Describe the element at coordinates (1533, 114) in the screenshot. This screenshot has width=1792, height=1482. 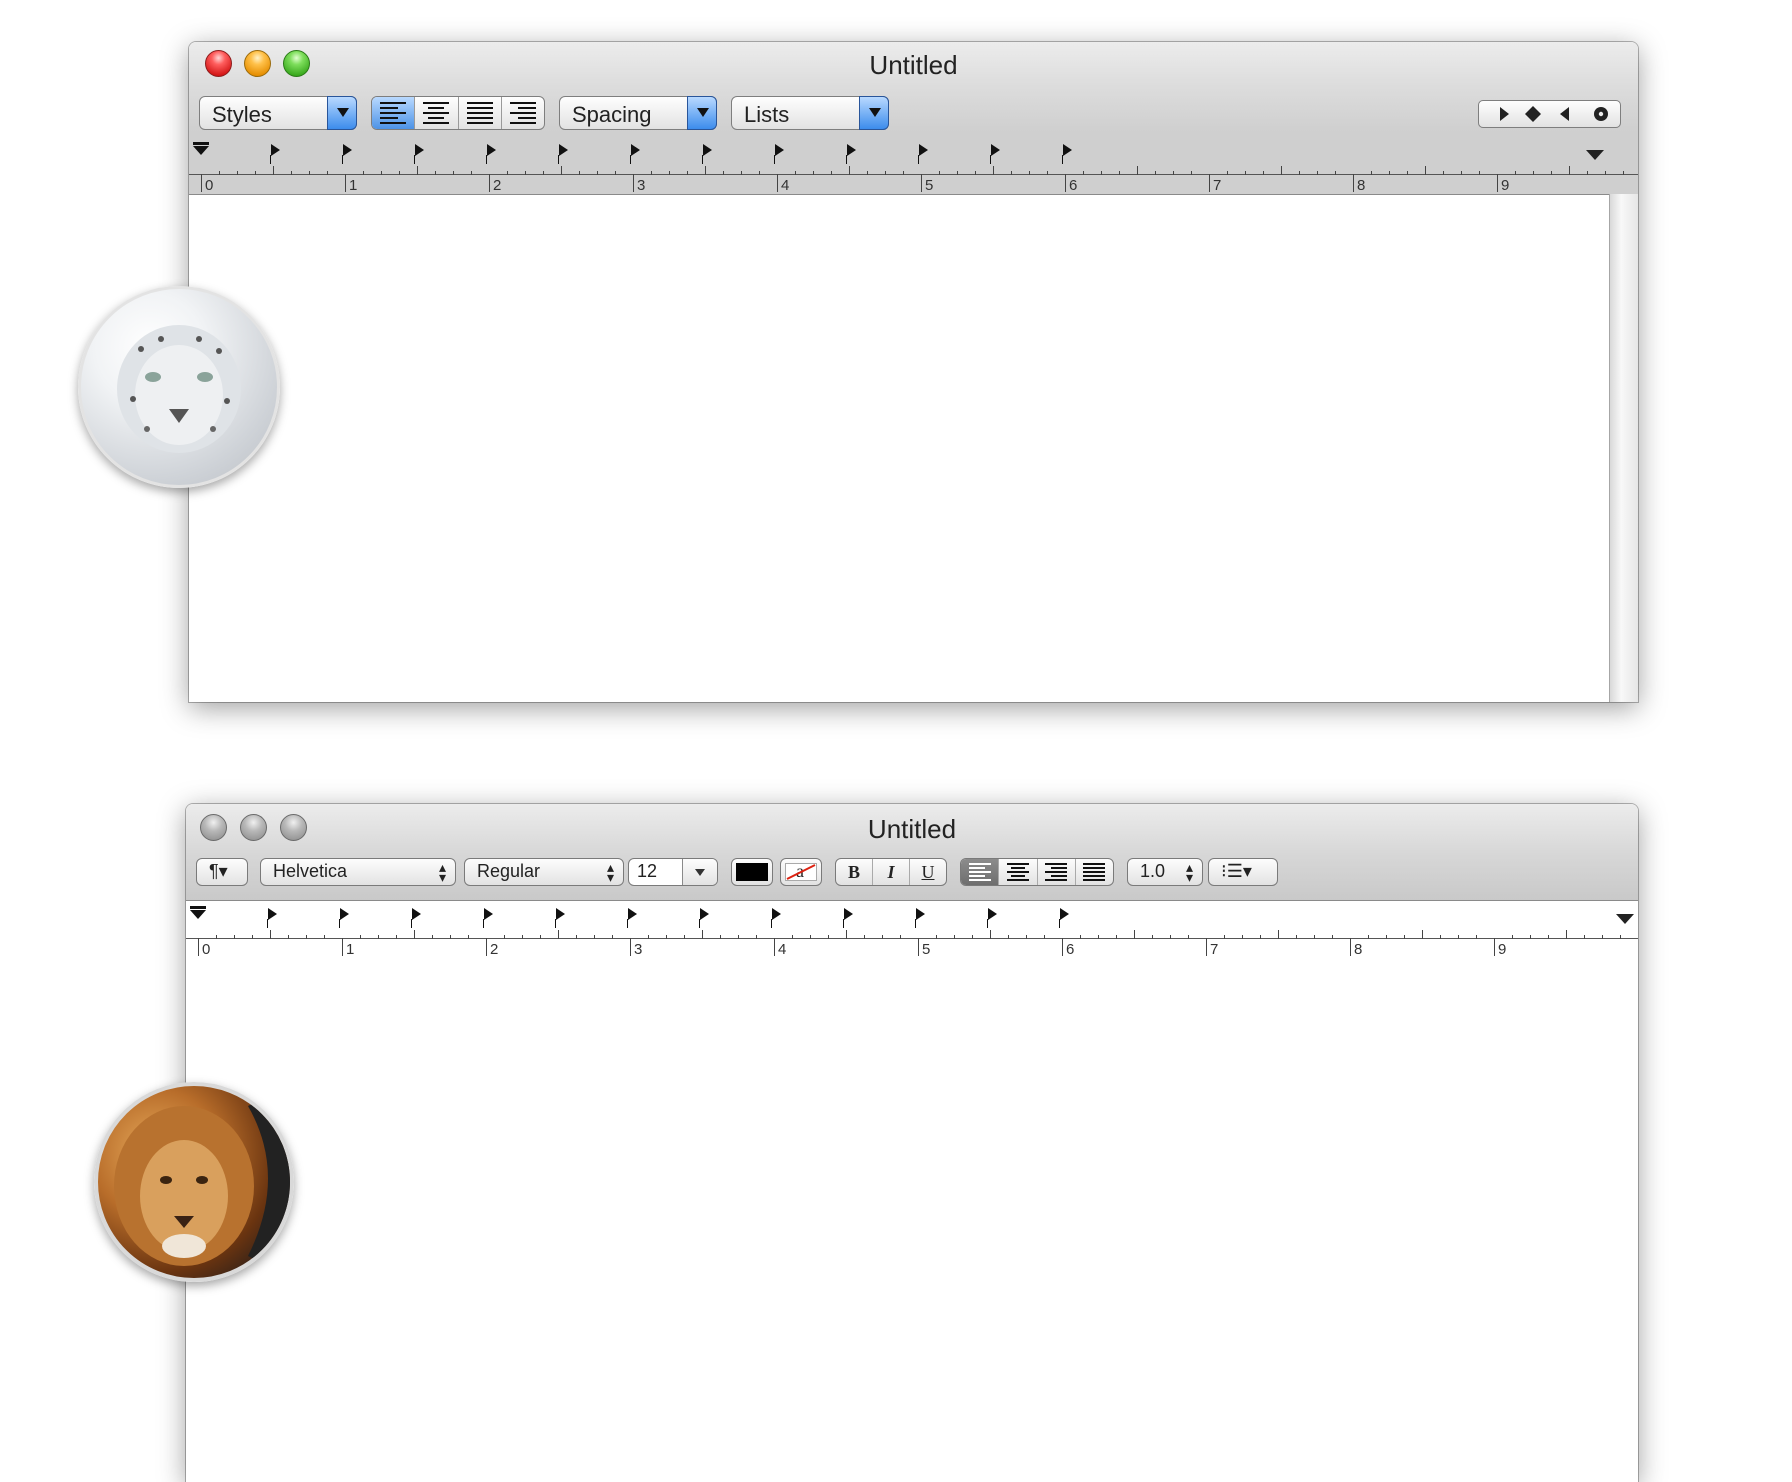
I see `center-tab-icon` at that location.